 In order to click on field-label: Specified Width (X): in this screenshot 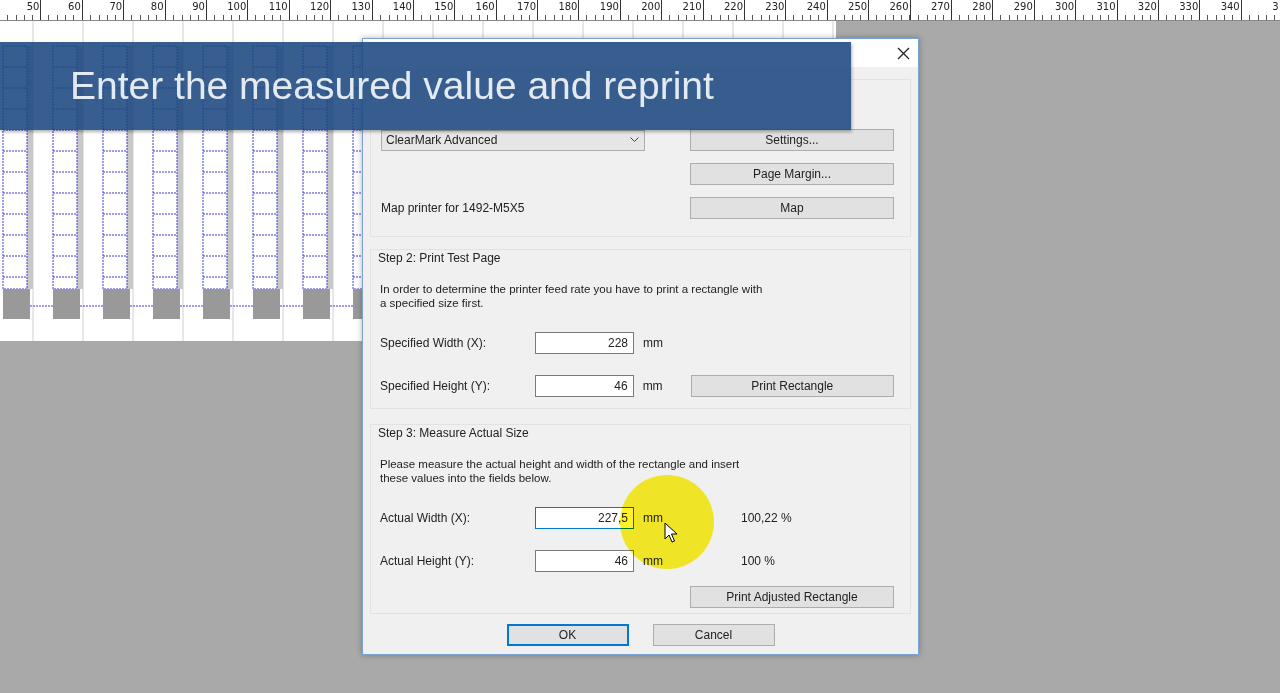, I will do `click(434, 343)`.